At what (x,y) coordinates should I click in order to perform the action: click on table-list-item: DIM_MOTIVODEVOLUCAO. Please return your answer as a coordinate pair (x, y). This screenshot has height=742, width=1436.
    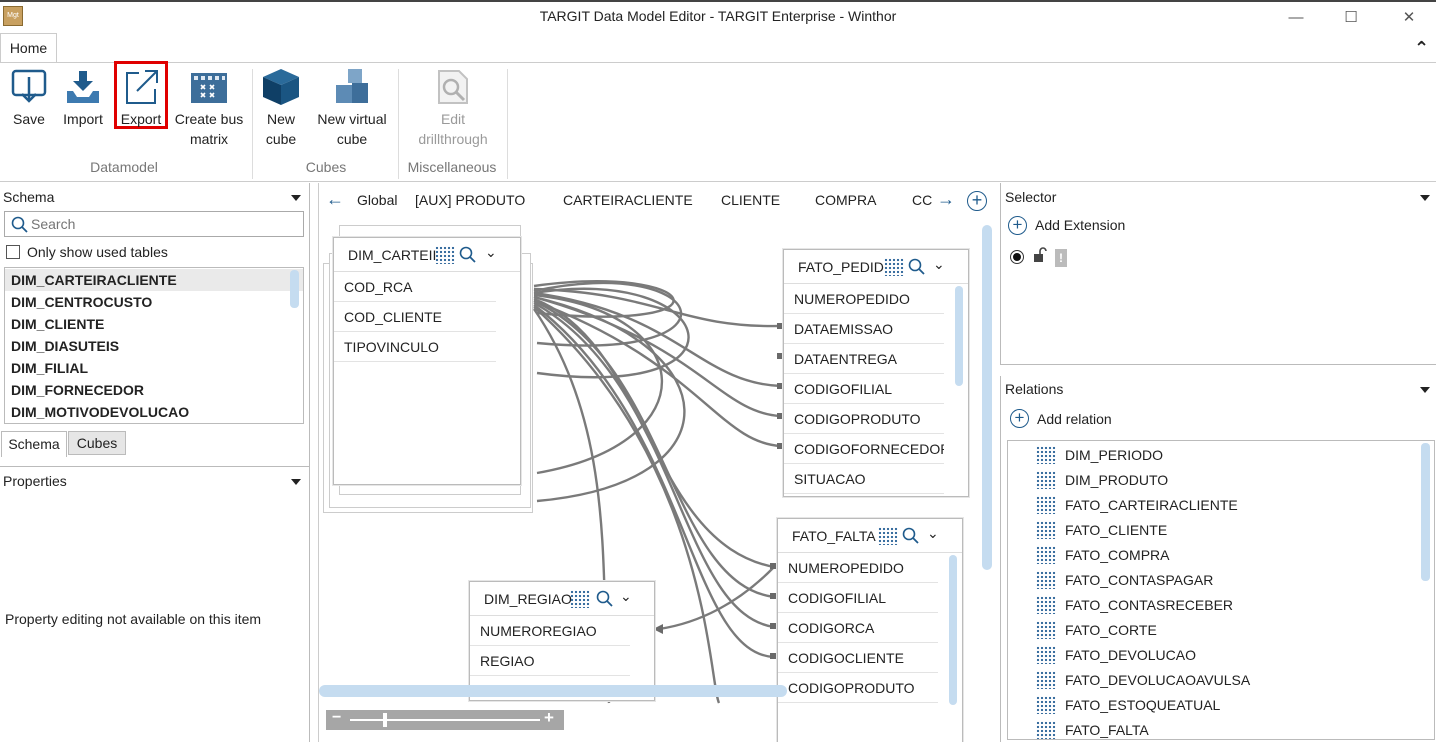
    Looking at the image, I should click on (154, 412).